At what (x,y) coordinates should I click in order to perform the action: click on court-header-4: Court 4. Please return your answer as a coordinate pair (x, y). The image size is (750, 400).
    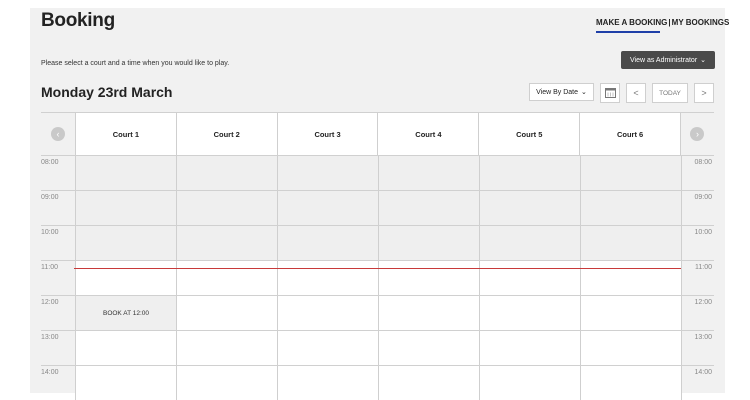
    Looking at the image, I should click on (428, 134).